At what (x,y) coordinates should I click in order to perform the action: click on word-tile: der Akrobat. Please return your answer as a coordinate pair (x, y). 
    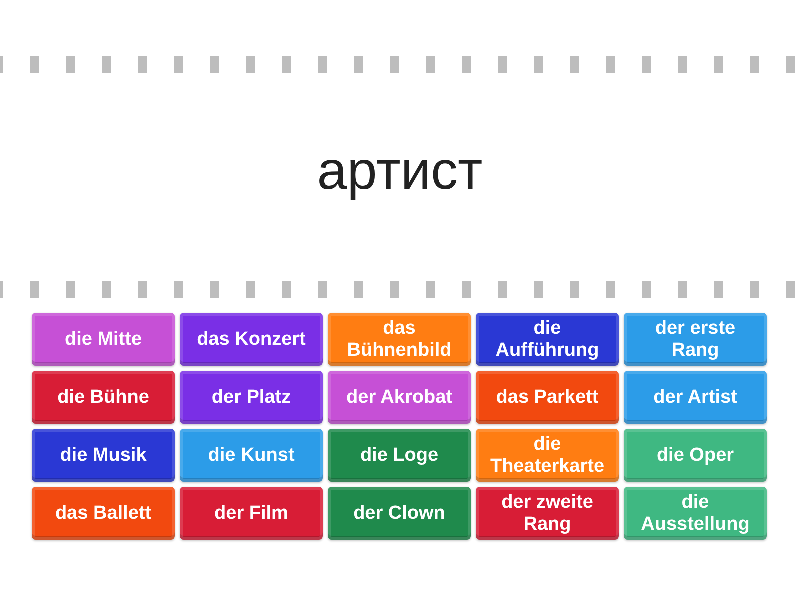
    Looking at the image, I should click on (399, 397).